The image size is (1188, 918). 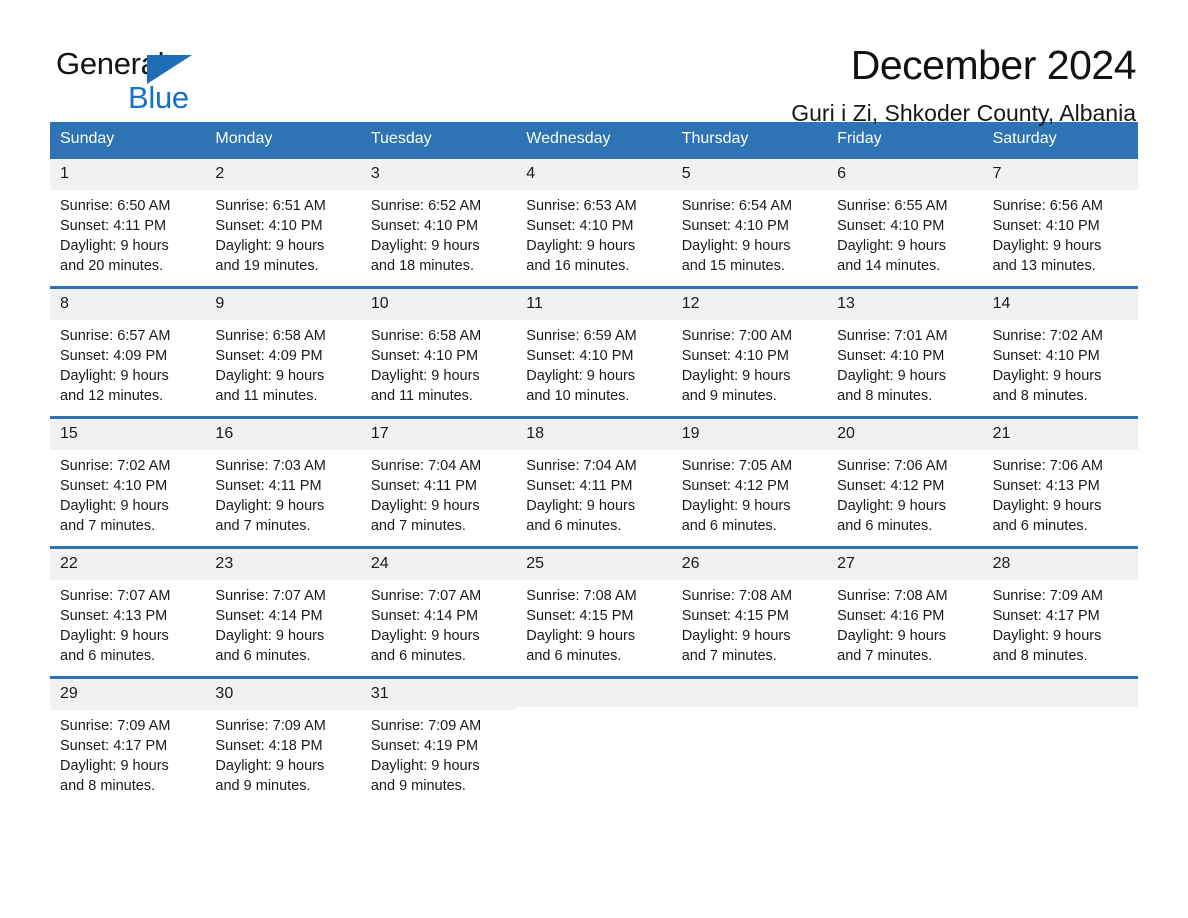 What do you see at coordinates (438, 174) in the screenshot?
I see `day-number: 3` at bounding box center [438, 174].